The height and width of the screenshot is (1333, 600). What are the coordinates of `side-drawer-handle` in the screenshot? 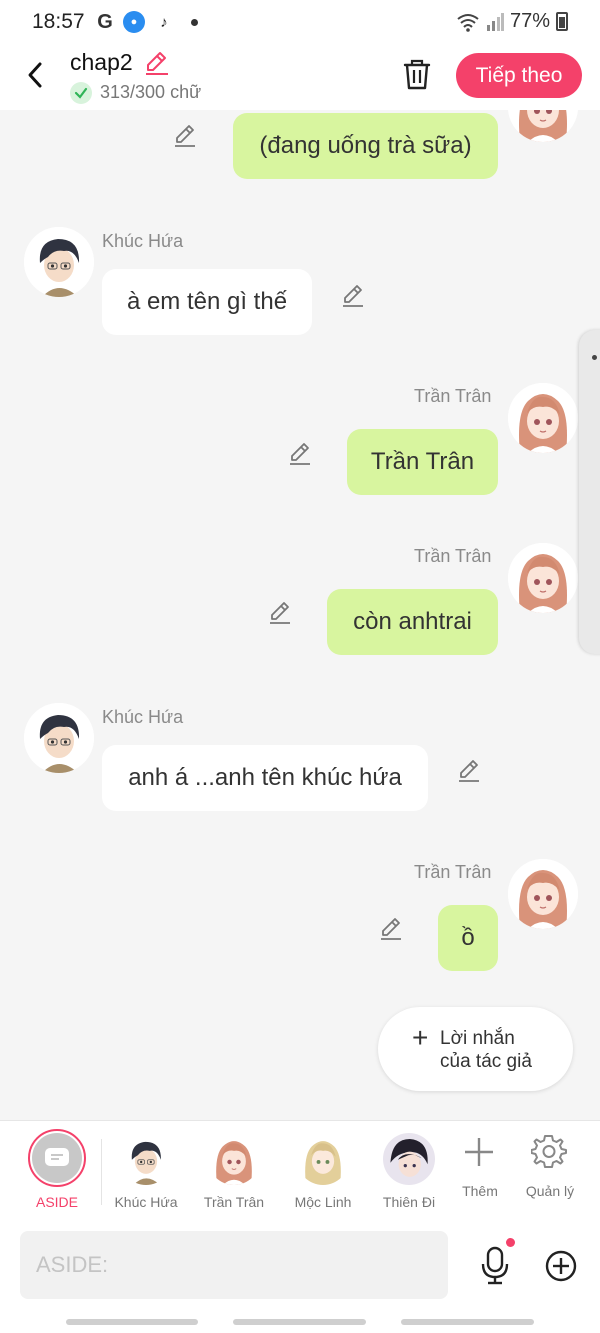 It's located at (589, 492).